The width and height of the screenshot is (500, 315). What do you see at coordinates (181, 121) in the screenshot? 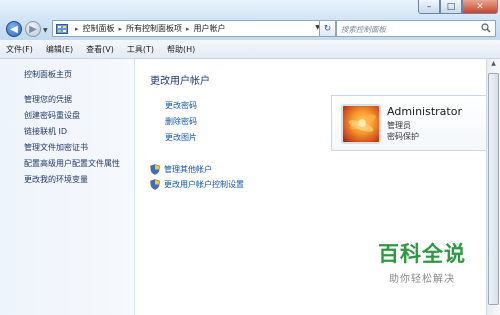
I see `remove-password-link: 删除密码` at bounding box center [181, 121].